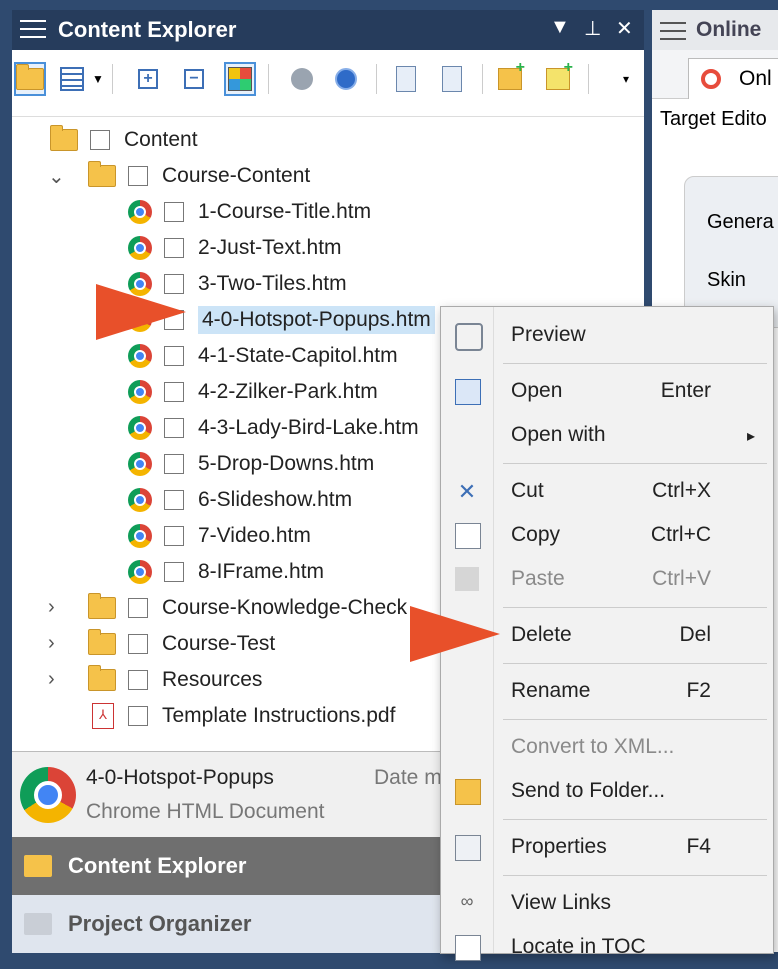 Image resolution: width=778 pixels, height=969 pixels. What do you see at coordinates (219, 536) in the screenshot?
I see `tree-item-file: 7-Video.htm` at bounding box center [219, 536].